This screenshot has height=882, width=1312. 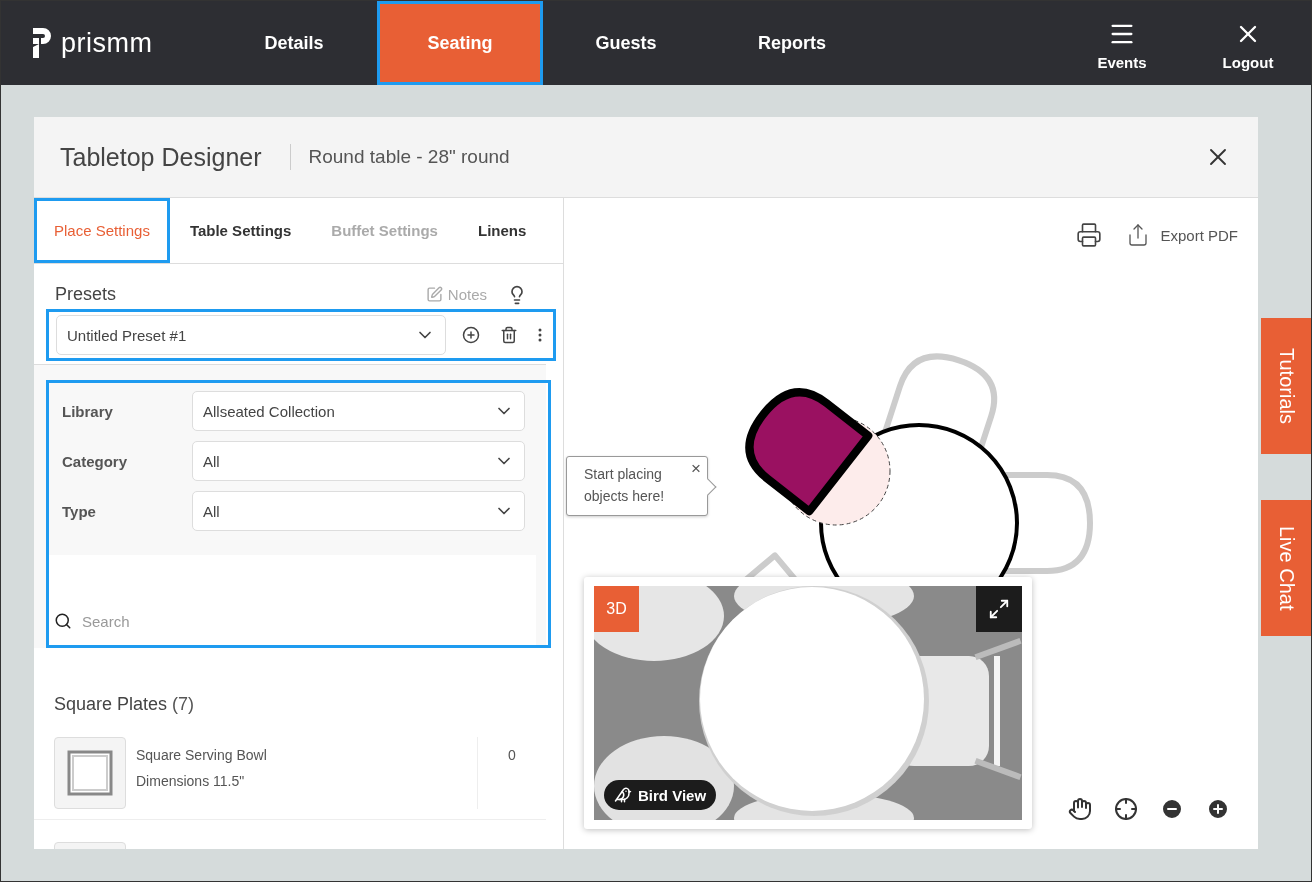 I want to click on filter-label: Library, so click(x=88, y=411).